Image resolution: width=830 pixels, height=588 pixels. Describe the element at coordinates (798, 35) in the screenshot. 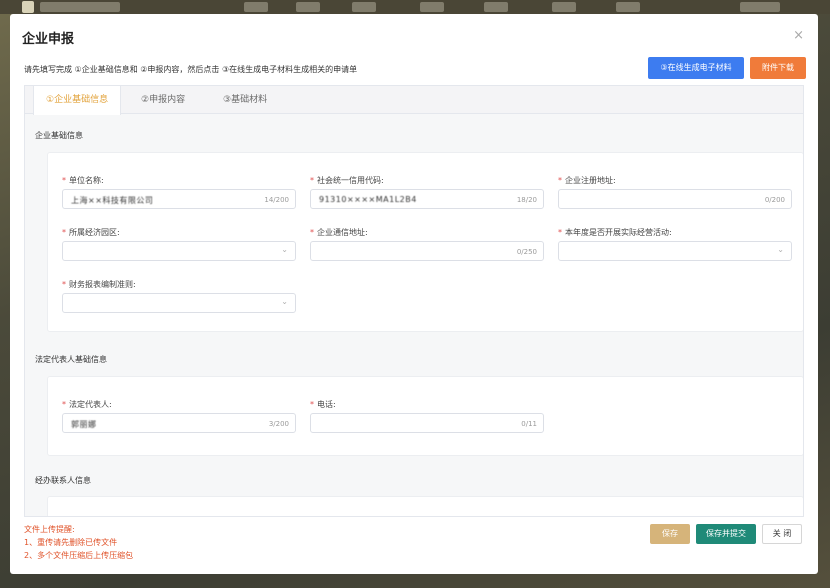

I see `close-icon: ×` at that location.